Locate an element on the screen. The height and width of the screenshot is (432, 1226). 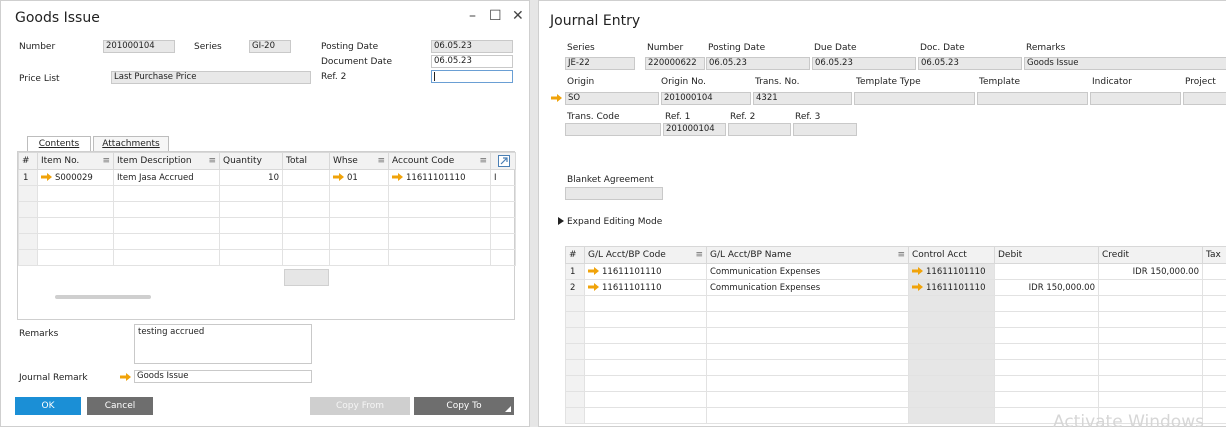
origin-no-field: 201000104 is located at coordinates (706, 98).